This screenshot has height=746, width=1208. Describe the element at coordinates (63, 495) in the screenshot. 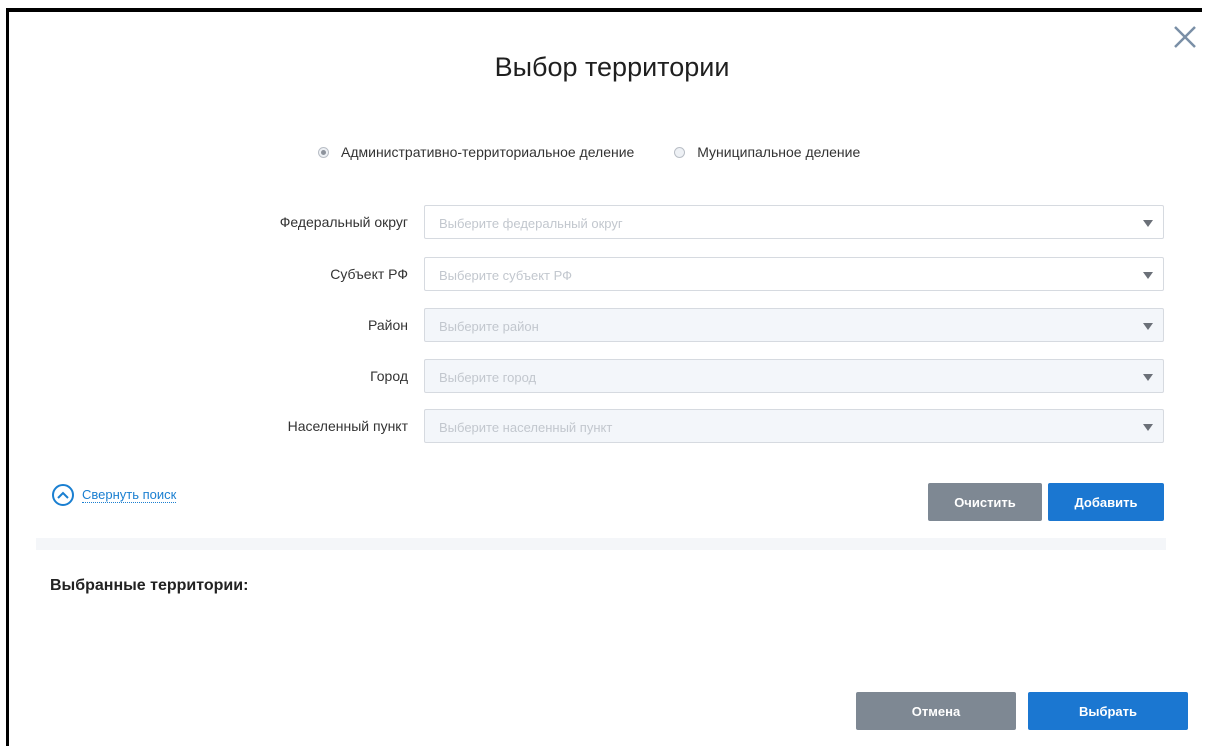

I see `chevron-up-circle-icon` at that location.